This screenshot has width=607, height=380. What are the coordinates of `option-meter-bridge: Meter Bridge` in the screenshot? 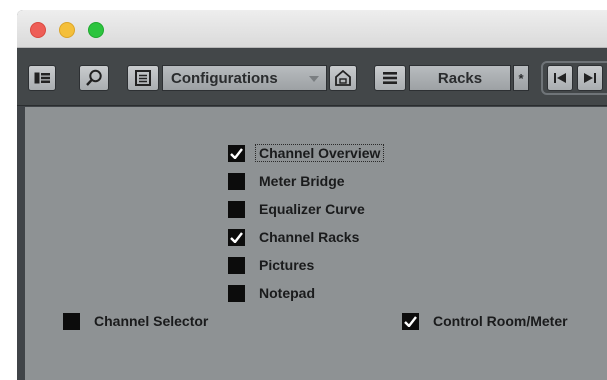 It's located at (286, 181).